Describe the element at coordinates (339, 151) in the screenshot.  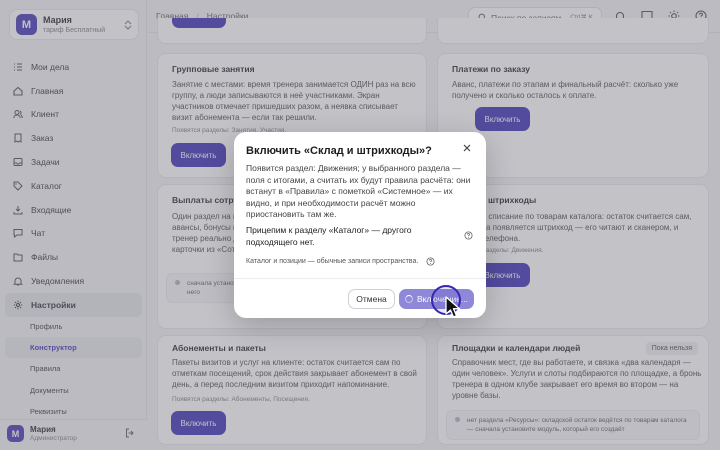
I see `dialog-title: Включить «Склад и штрихкоды»?` at that location.